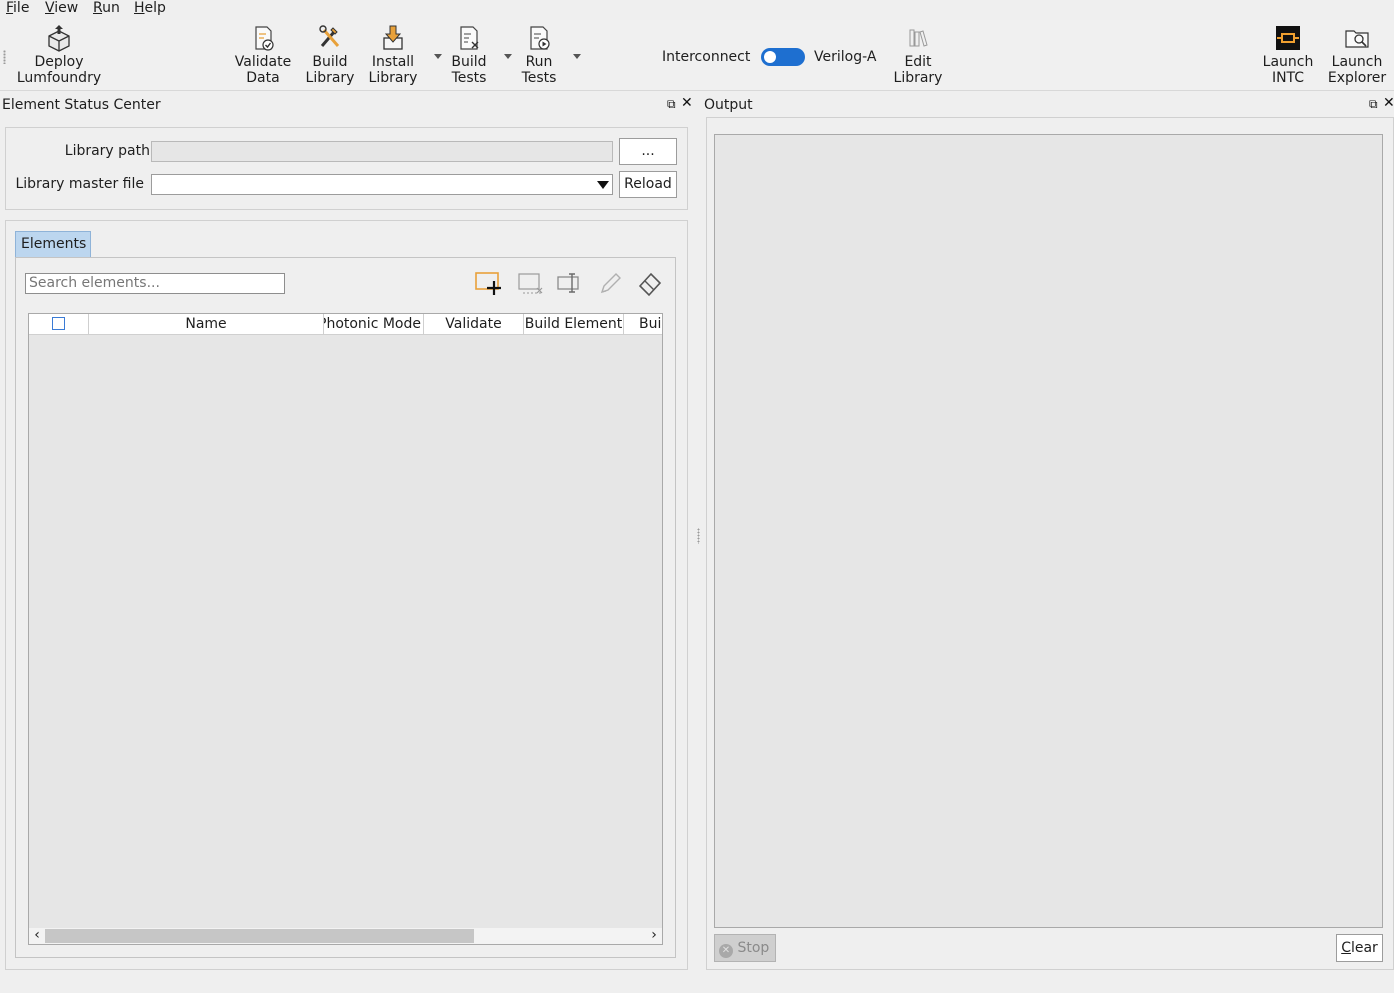 The image size is (1394, 993). I want to click on tab-elements: Elements, so click(53, 244).